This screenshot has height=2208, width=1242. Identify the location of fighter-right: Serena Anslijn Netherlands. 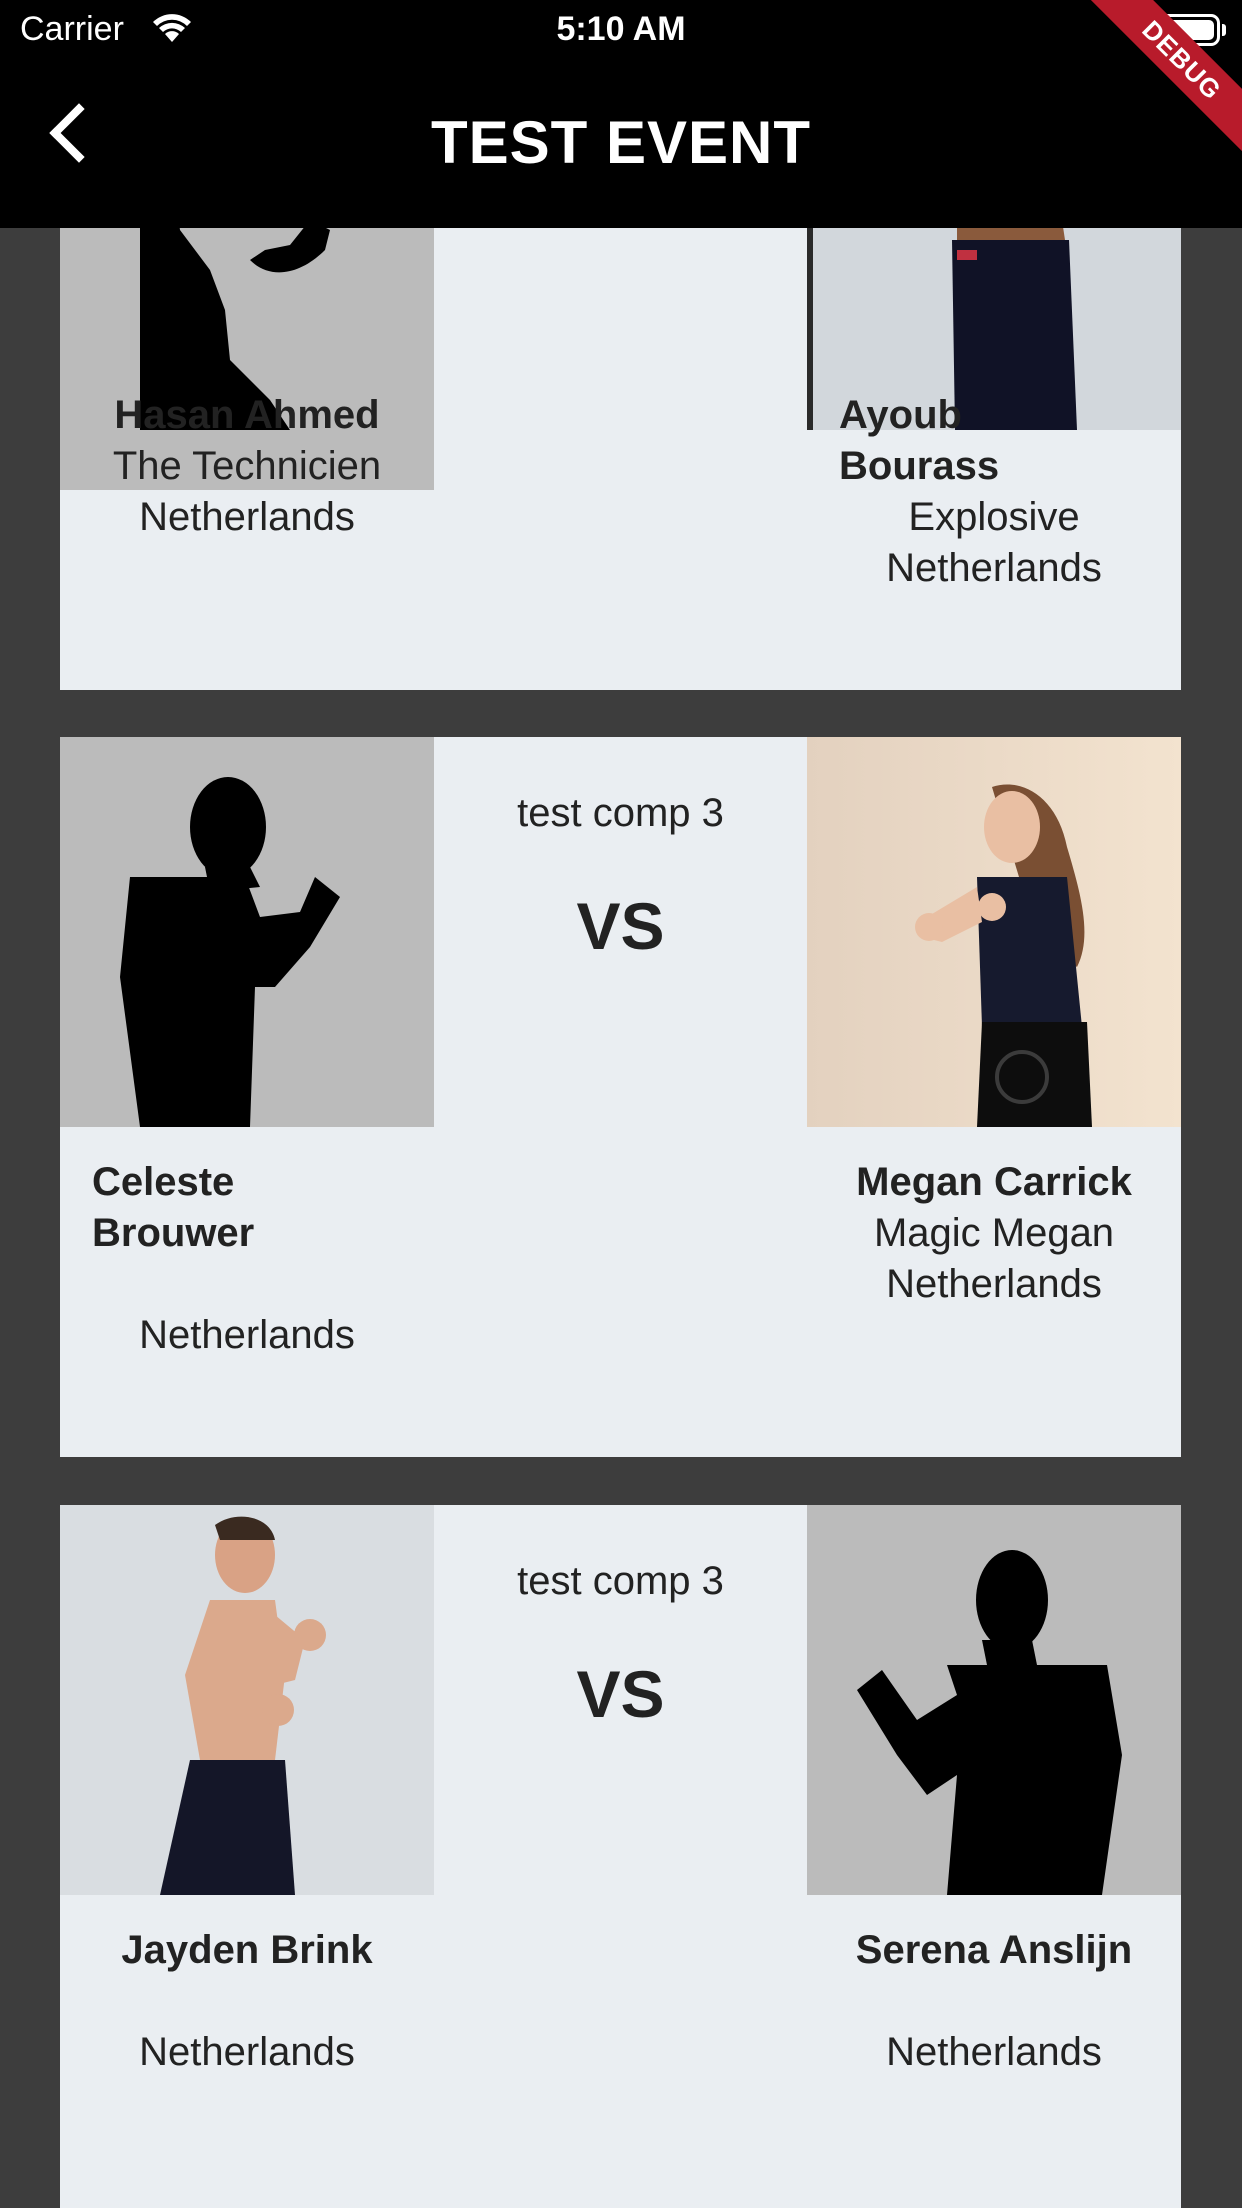
(994, 2001).